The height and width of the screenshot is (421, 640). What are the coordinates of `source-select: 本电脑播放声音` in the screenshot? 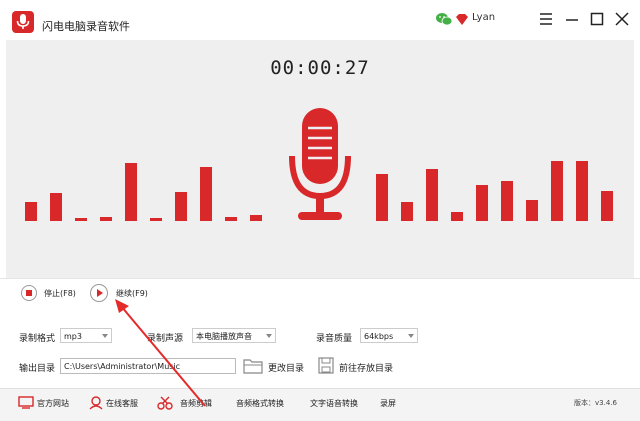 It's located at (234, 335).